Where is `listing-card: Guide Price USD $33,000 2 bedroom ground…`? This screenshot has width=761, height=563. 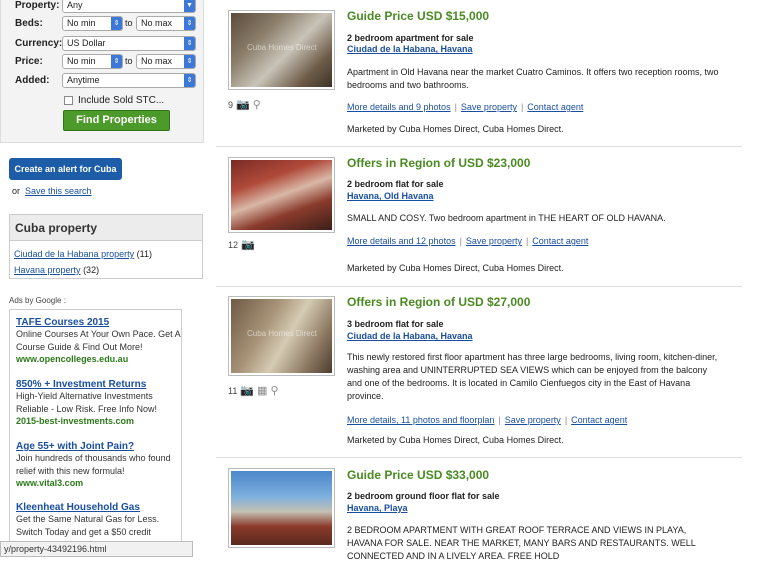 listing-card: Guide Price USD $33,000 2 bedroom ground… is located at coordinates (479, 509).